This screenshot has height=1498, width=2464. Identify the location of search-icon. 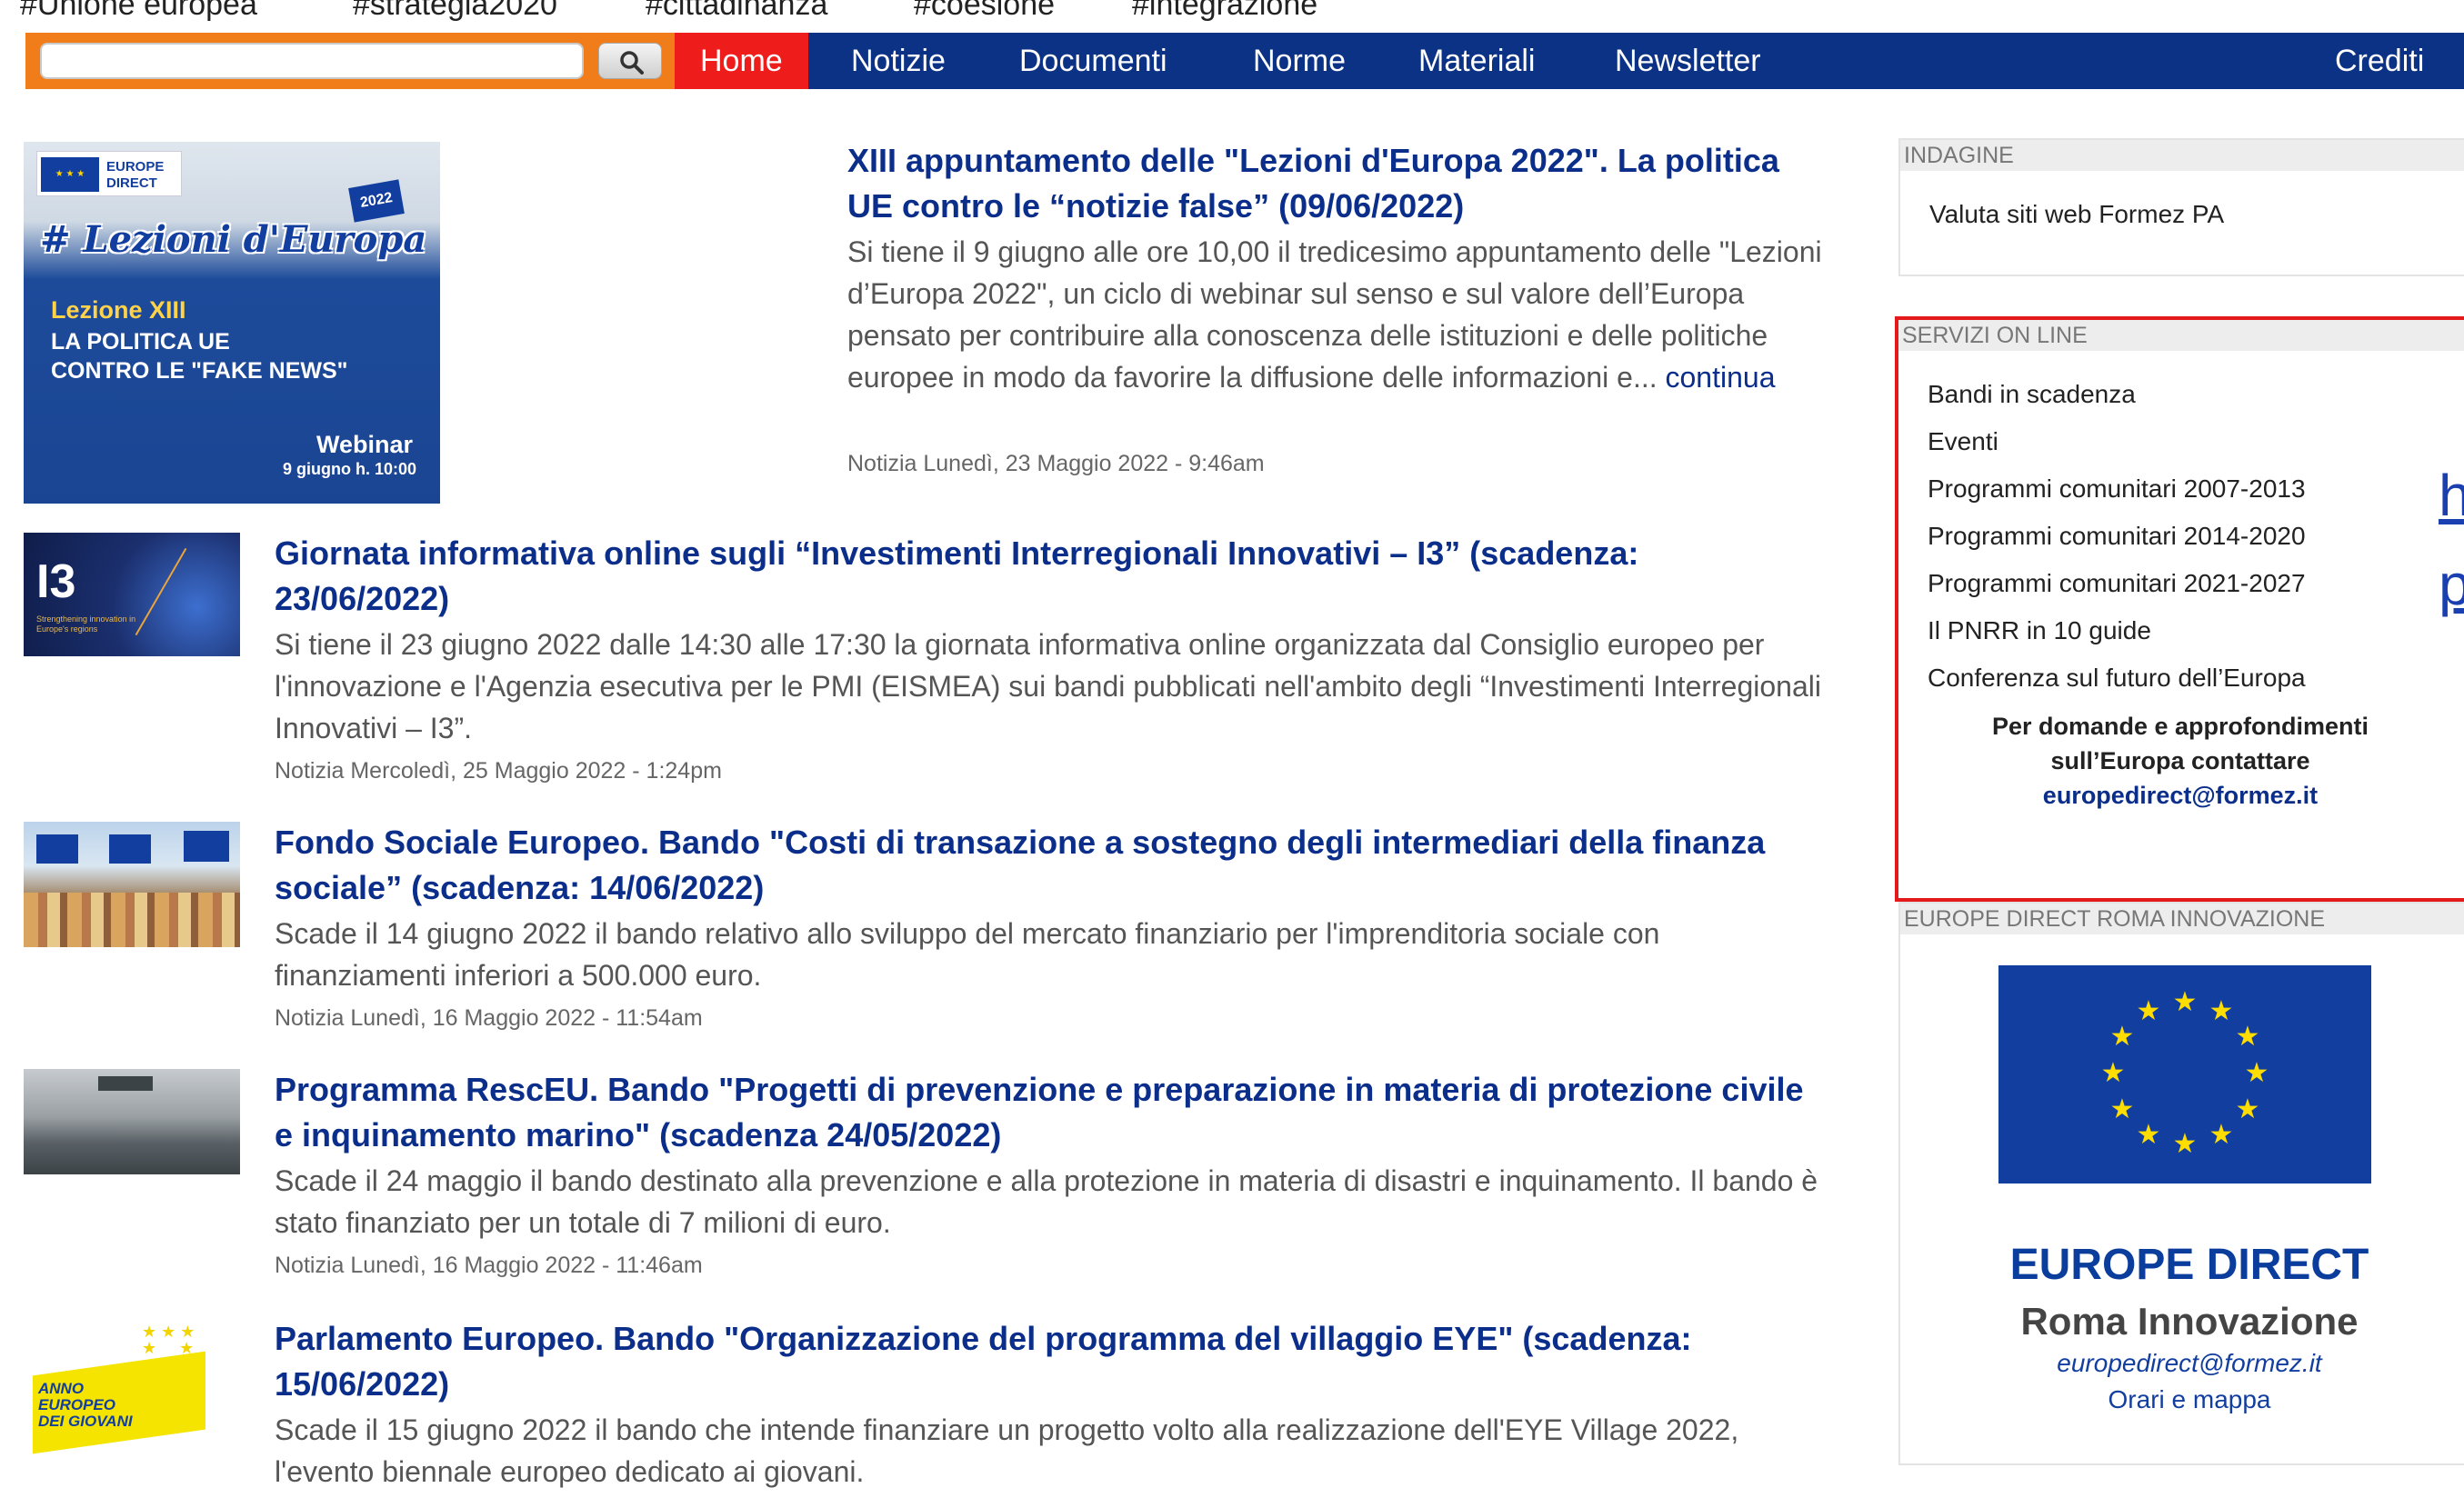
(632, 63).